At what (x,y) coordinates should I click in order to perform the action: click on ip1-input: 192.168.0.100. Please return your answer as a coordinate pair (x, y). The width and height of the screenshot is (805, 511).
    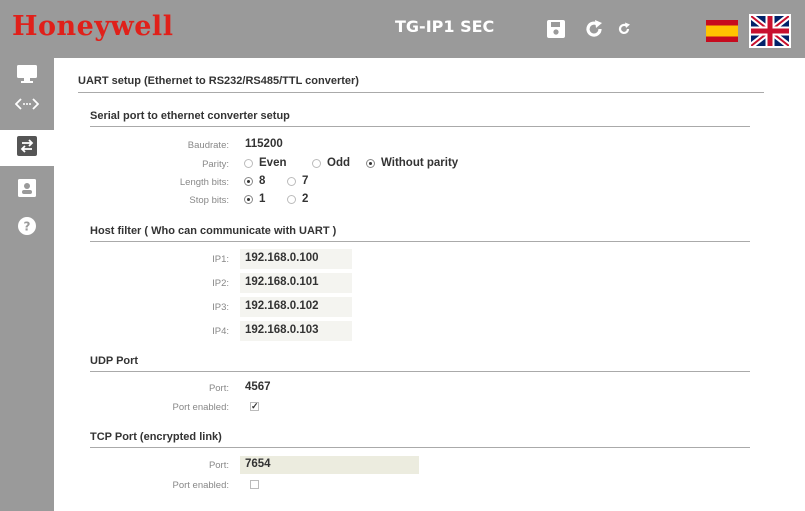
    Looking at the image, I should click on (296, 259).